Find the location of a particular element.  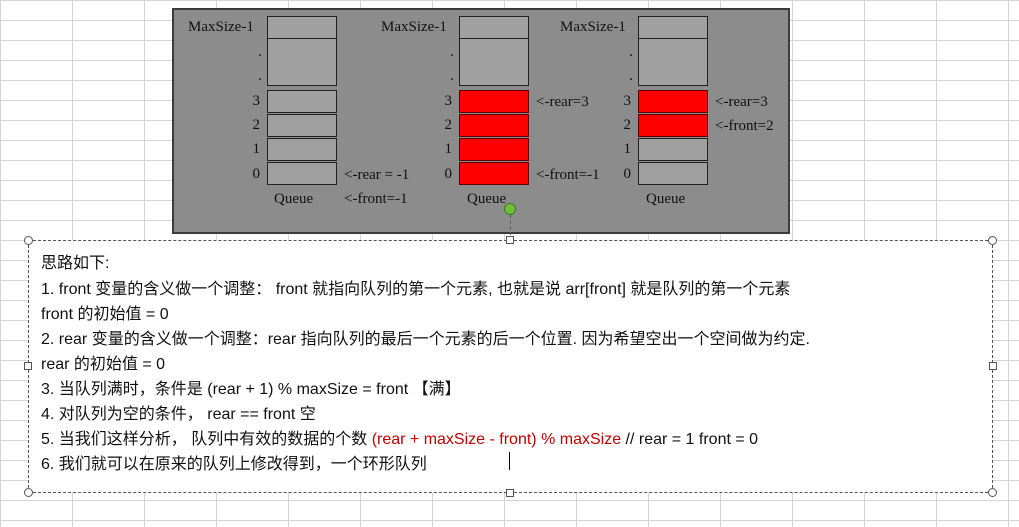

queue-1-rear-pointer: <-rear = -1 is located at coordinates (377, 175).